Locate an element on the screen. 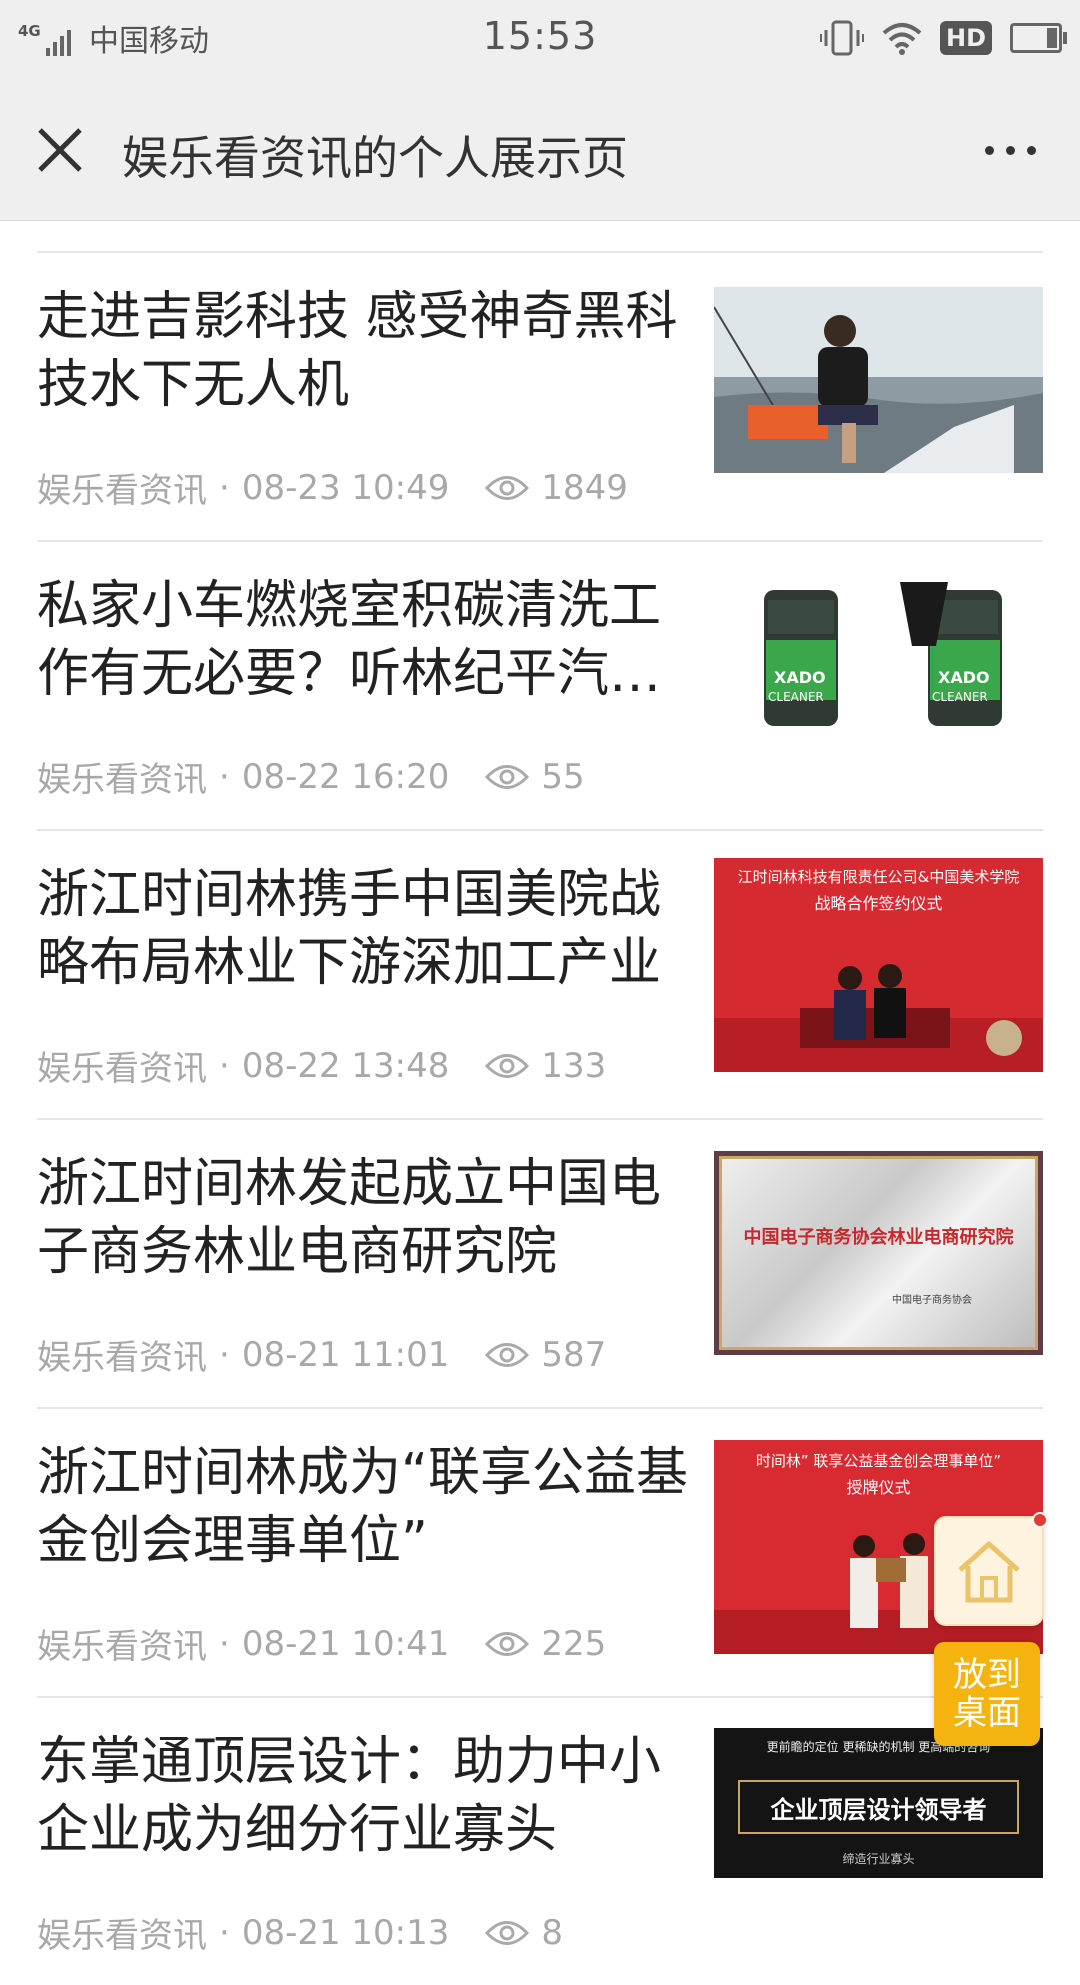  article-meta: 娱乐看资讯 · 08-22 16:20 55 is located at coordinates (311, 776).